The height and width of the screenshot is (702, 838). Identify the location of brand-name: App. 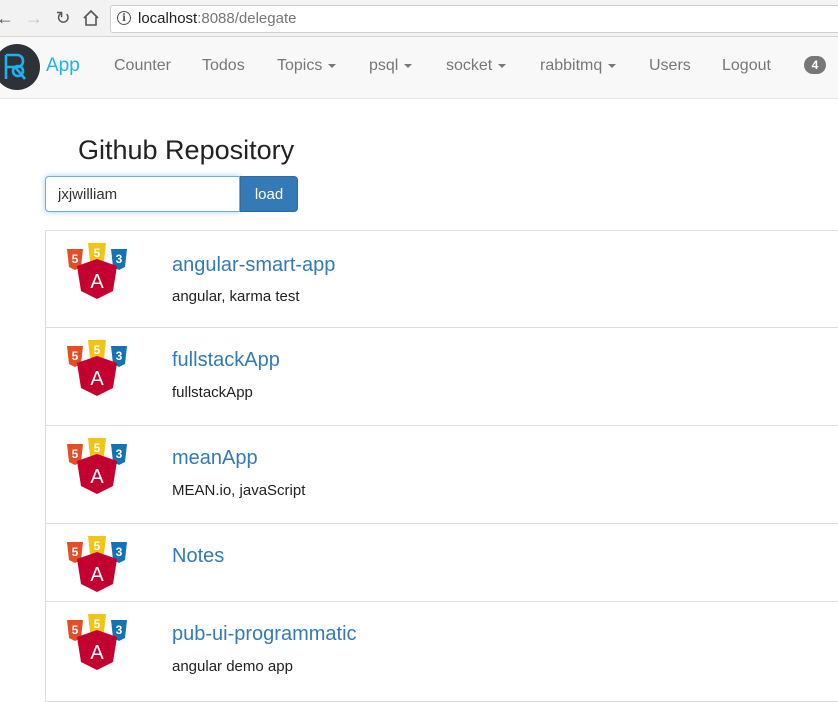
(63, 66).